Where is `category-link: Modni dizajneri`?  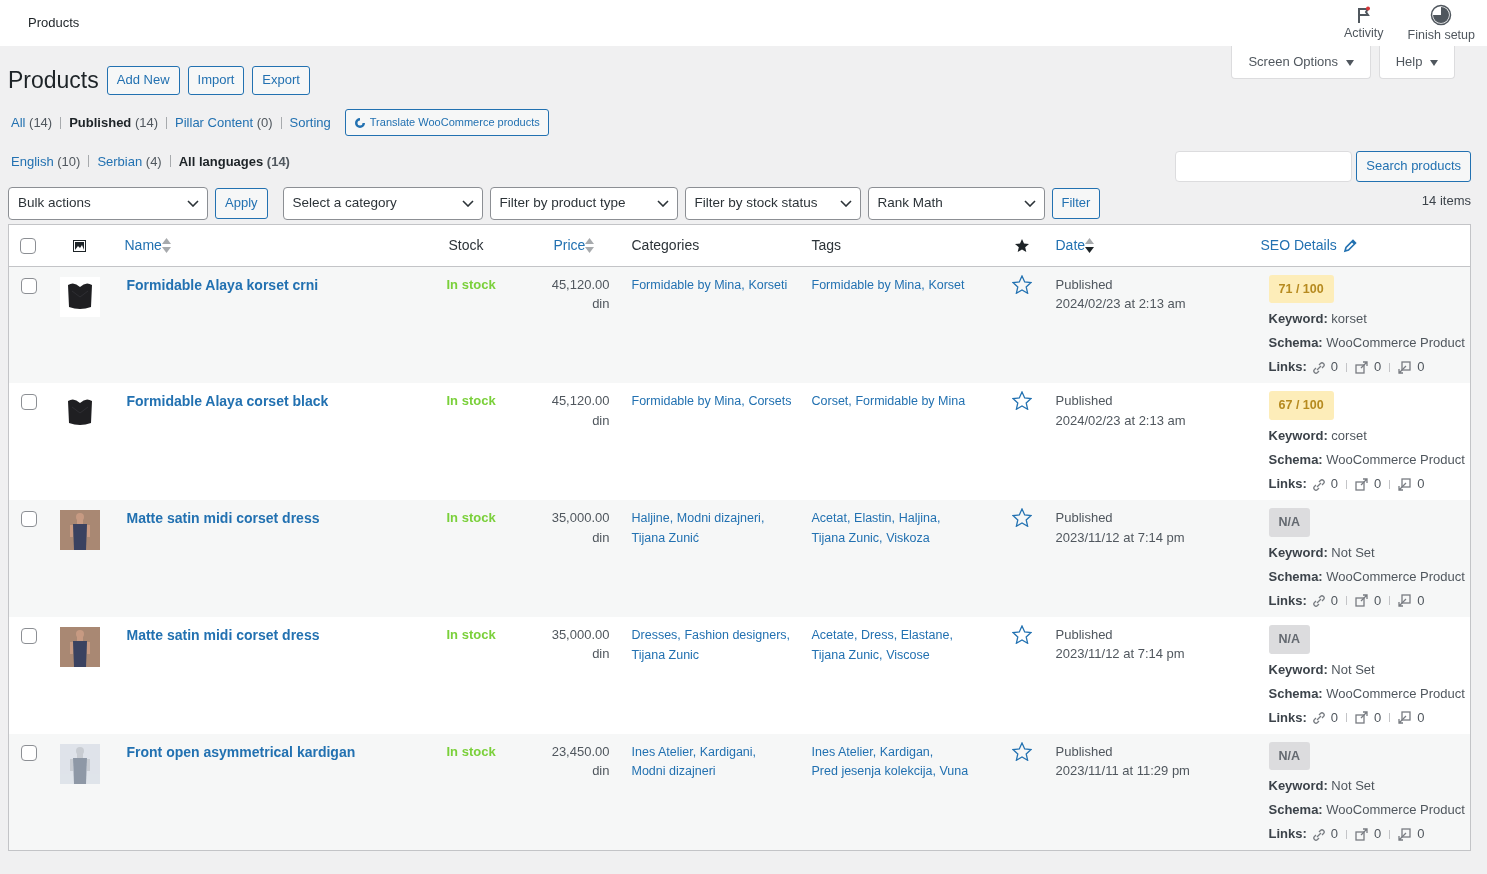
category-link: Modni dizajneri is located at coordinates (673, 771).